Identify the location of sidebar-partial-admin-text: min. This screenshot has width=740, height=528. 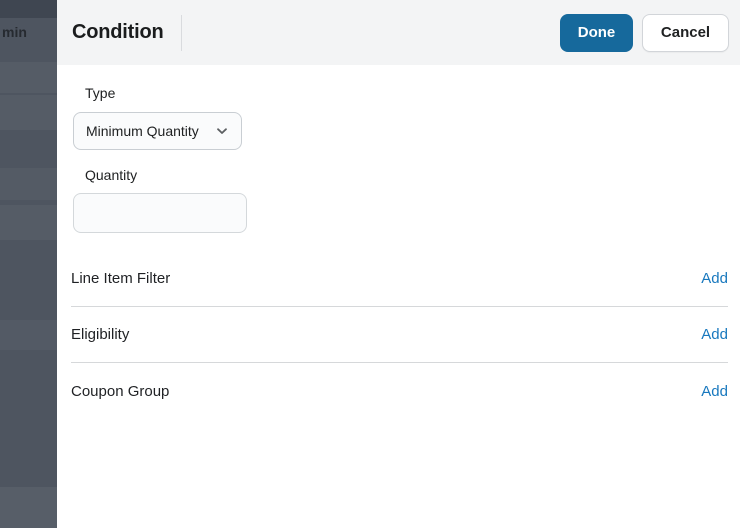
(14, 32).